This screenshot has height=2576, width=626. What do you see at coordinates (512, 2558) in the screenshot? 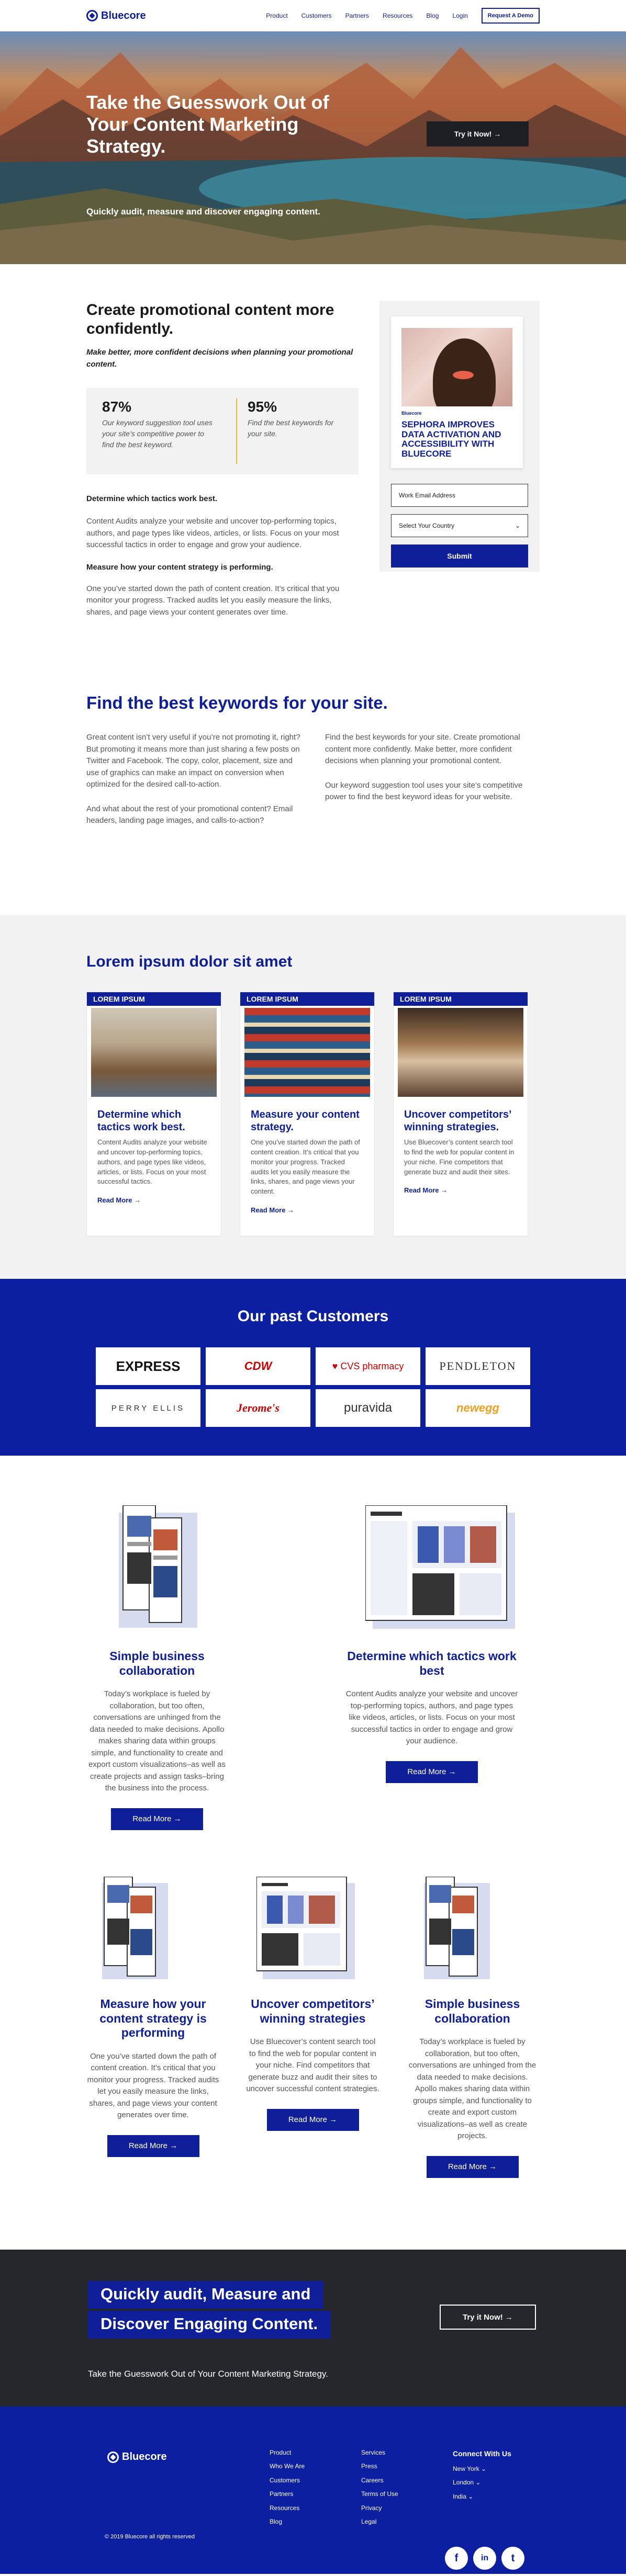
I see `twitter-icon: t` at bounding box center [512, 2558].